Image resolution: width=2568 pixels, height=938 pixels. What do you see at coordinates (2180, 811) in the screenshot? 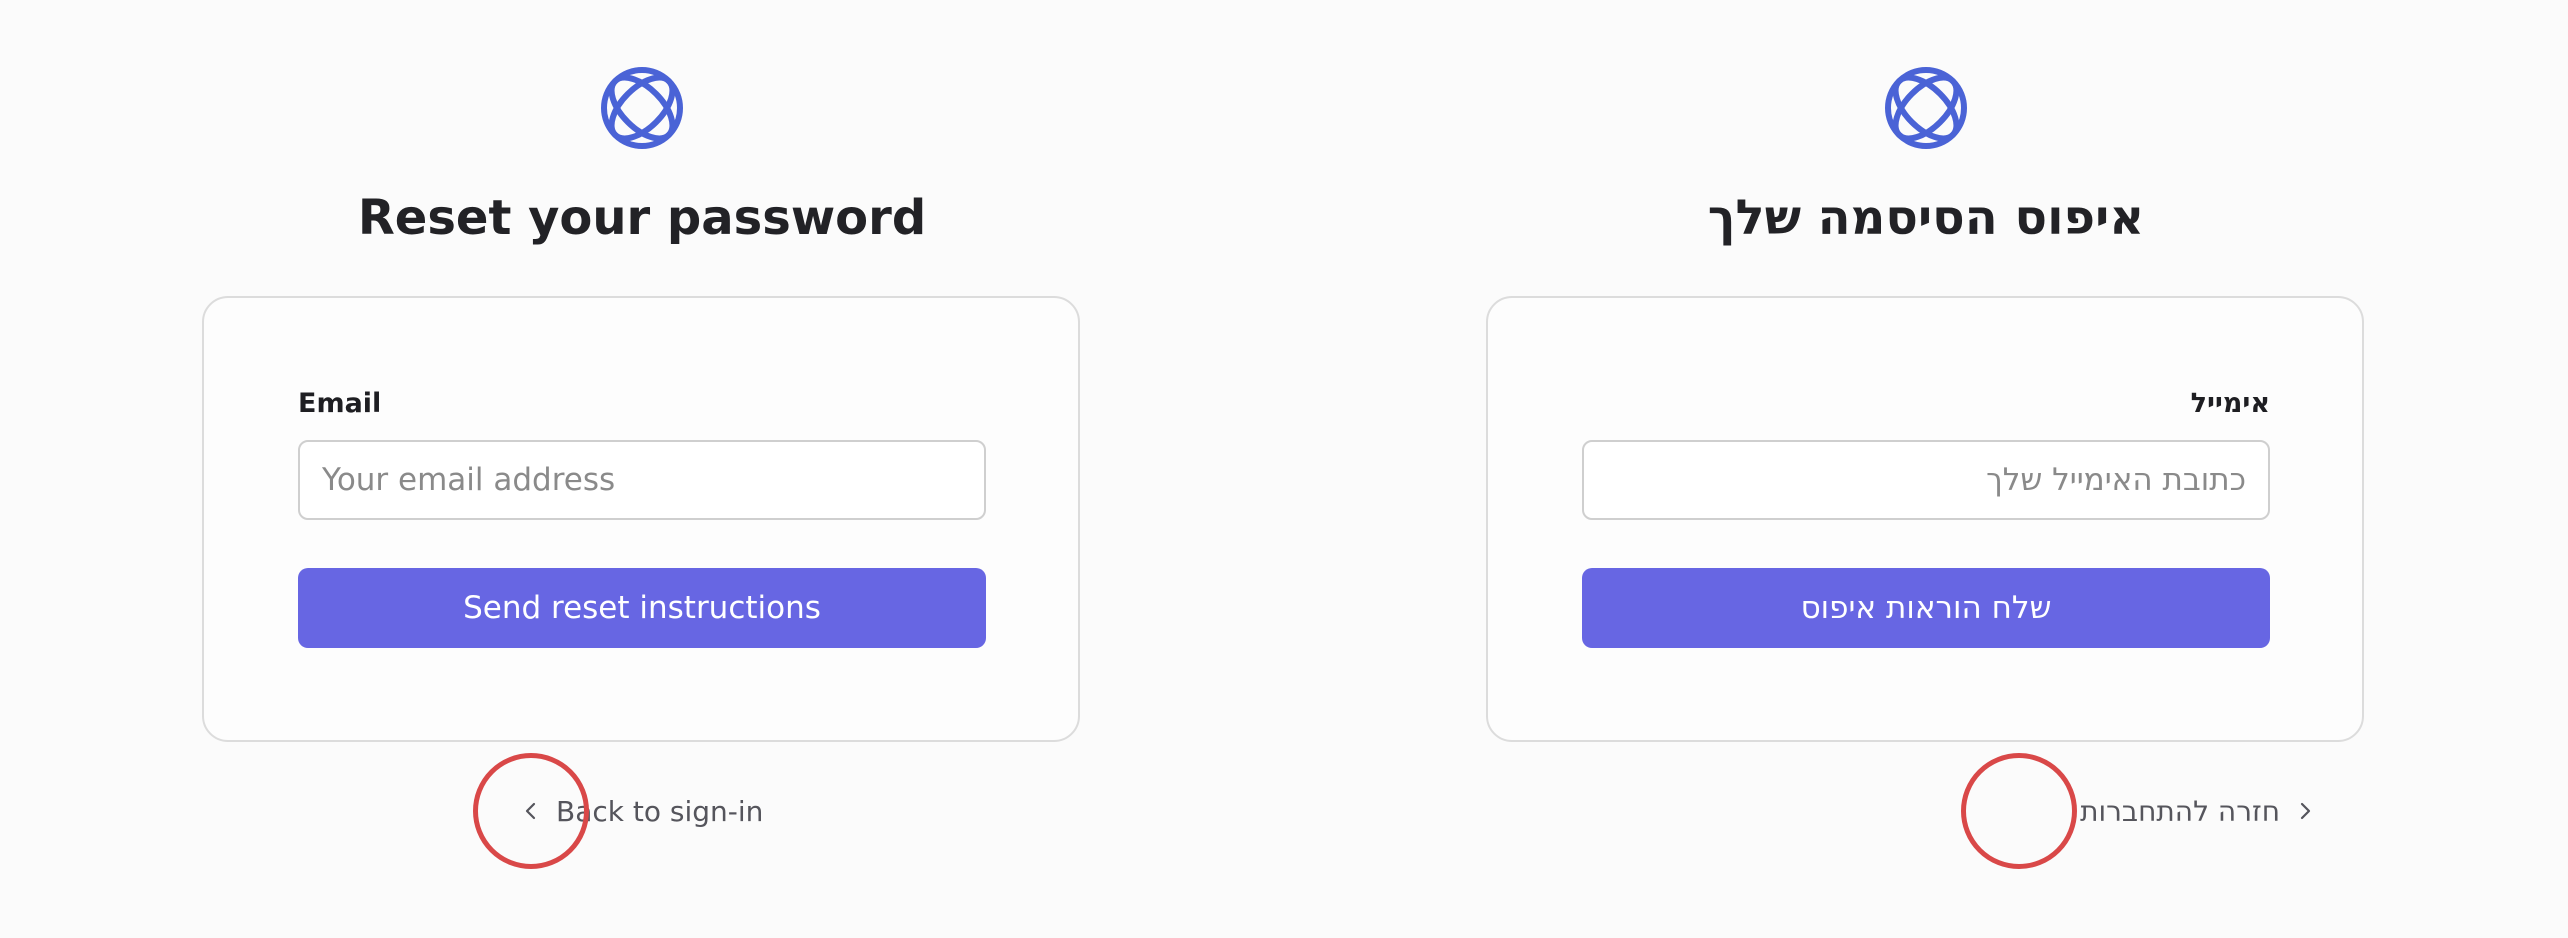
I see `back-link-label: חזרה להתחברות` at bounding box center [2180, 811].